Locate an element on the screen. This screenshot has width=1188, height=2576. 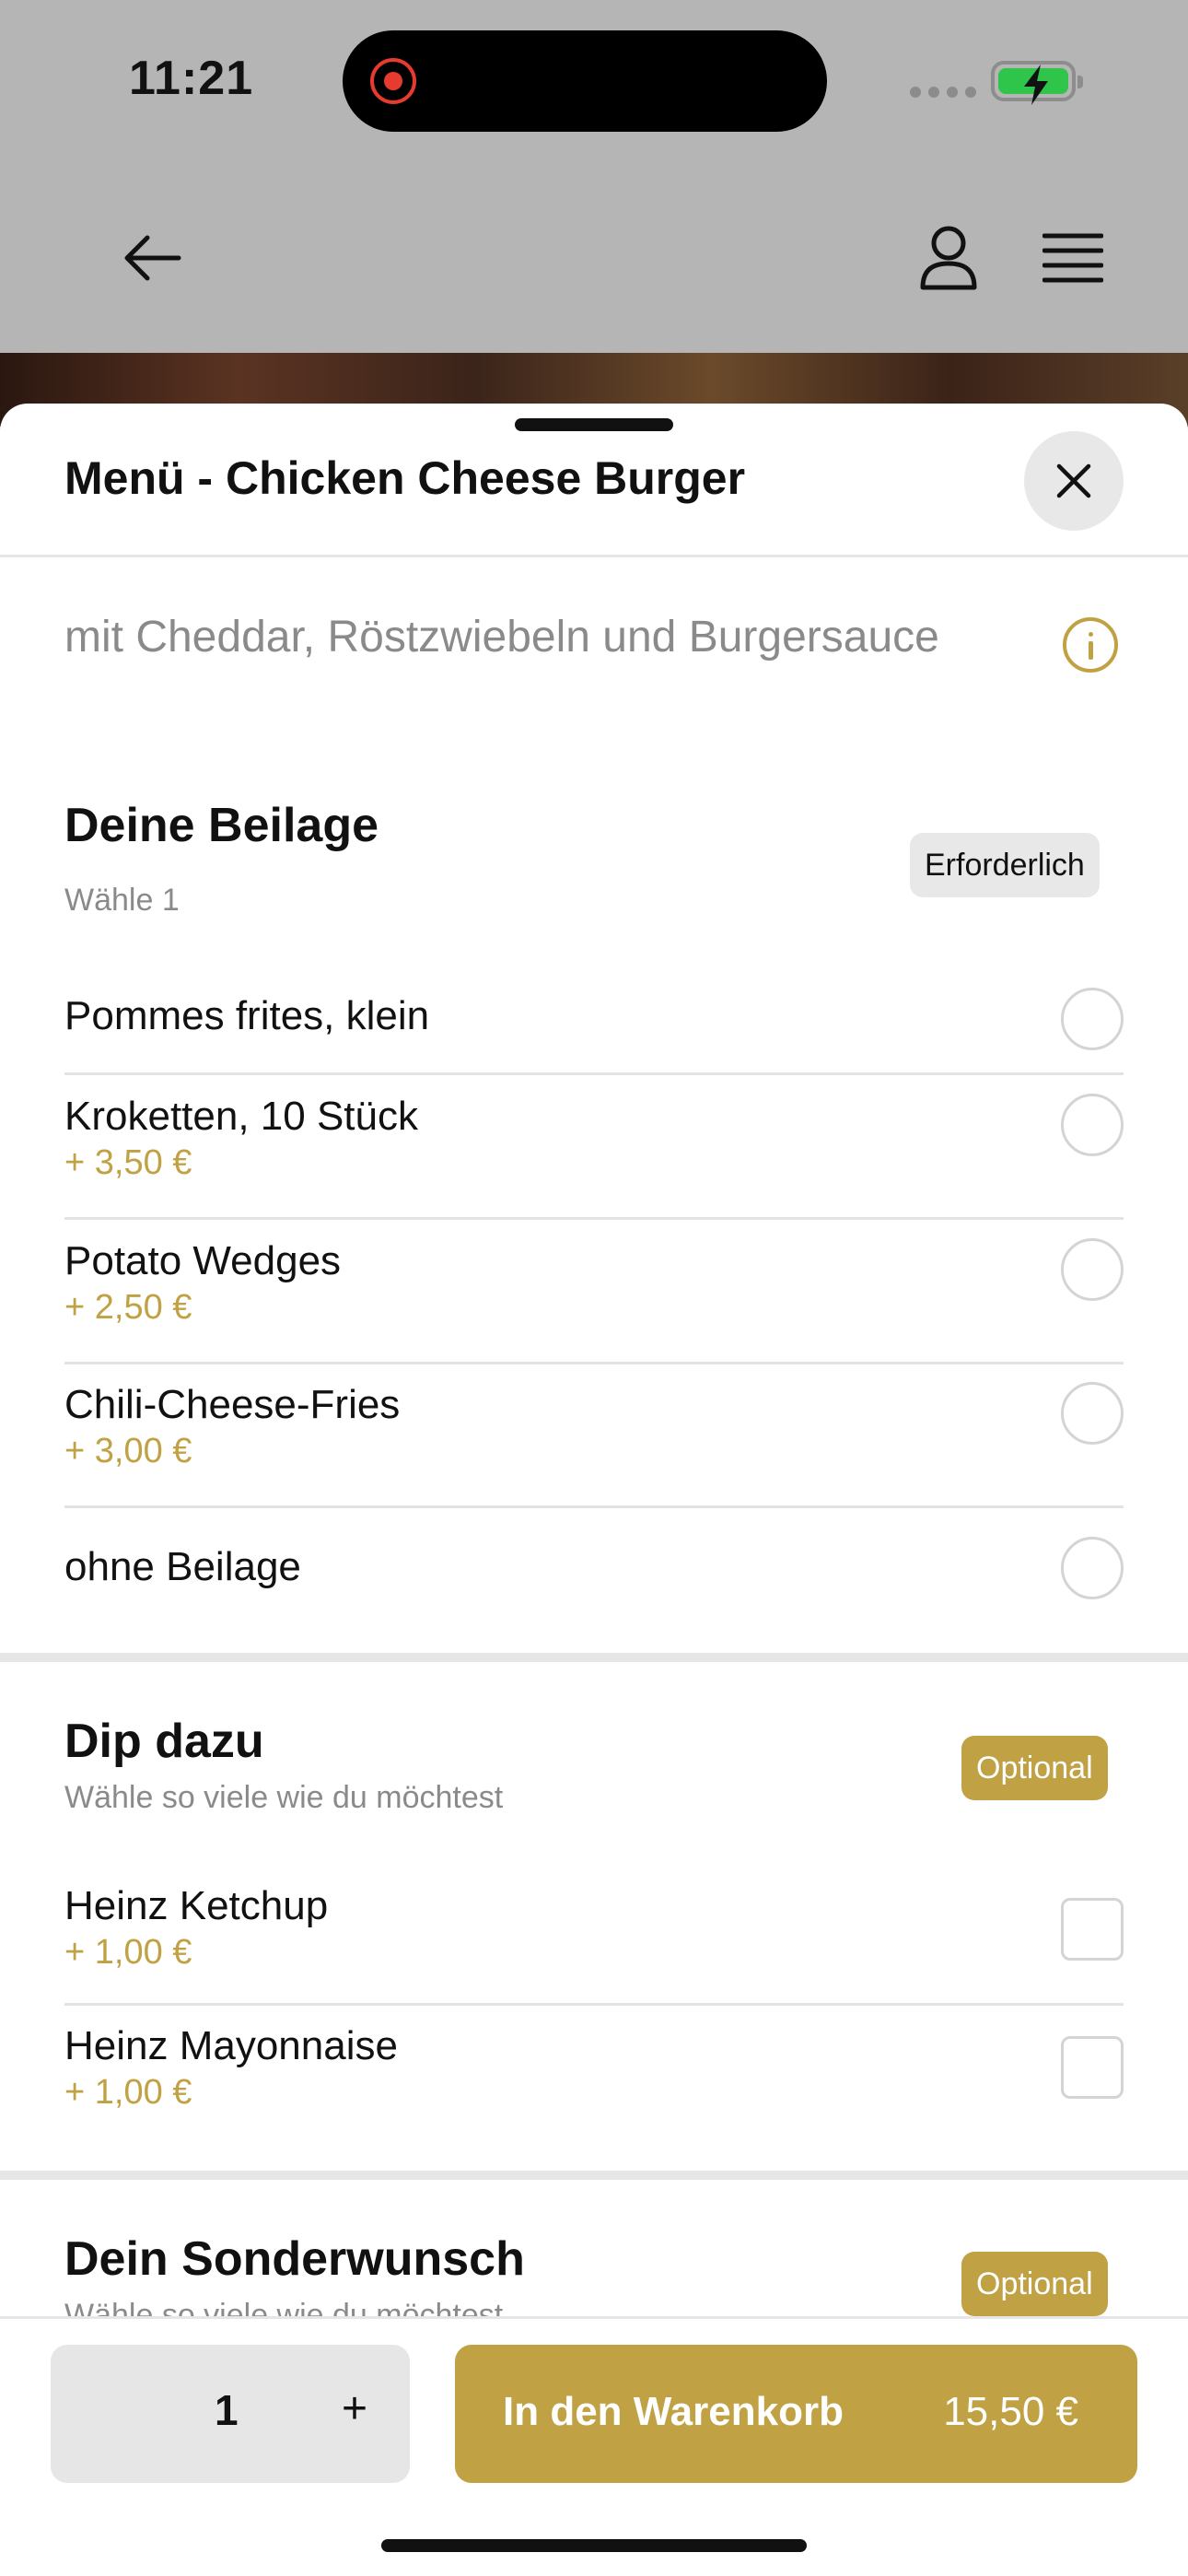
required-badge: Erforderlich is located at coordinates (1005, 865).